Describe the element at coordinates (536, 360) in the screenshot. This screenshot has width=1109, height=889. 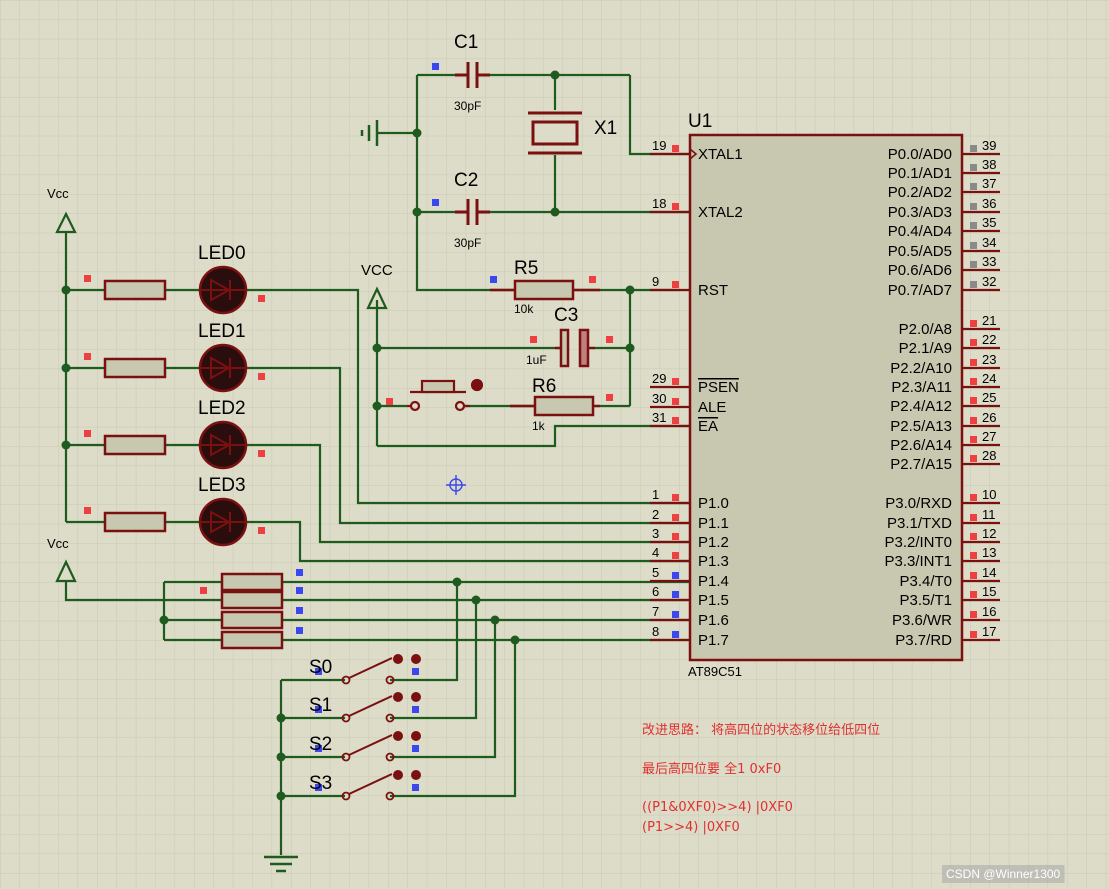
I see `c3-value: 1uF` at that location.